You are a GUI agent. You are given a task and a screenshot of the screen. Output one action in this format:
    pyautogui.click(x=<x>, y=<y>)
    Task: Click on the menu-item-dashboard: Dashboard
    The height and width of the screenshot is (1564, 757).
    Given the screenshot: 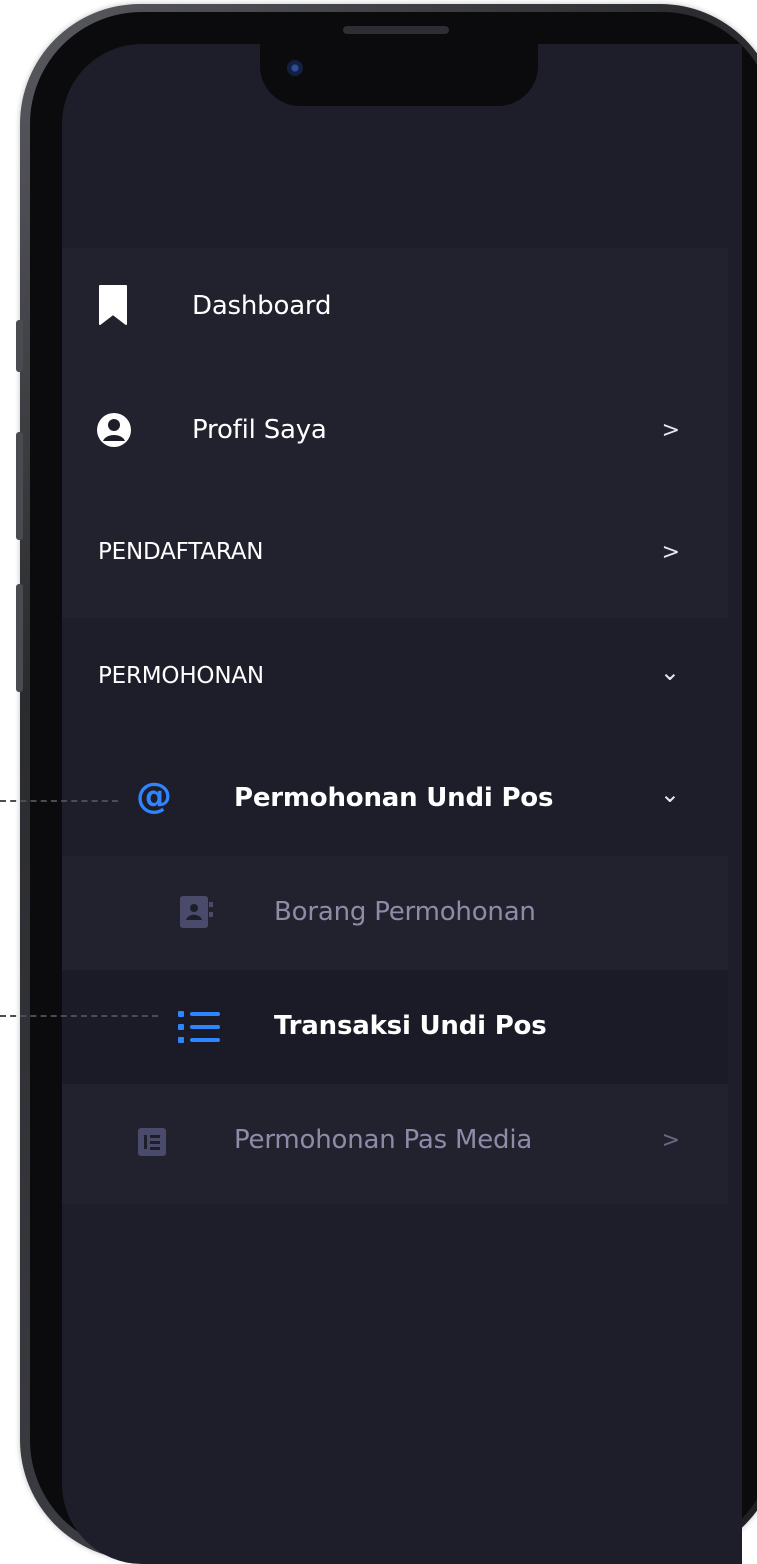 What is the action you would take?
    pyautogui.click(x=395, y=306)
    